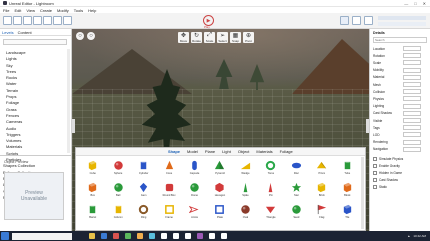  Describe the element at coordinates (188, 236) in the screenshot. I see `taskbar-app-8-icon` at that location.